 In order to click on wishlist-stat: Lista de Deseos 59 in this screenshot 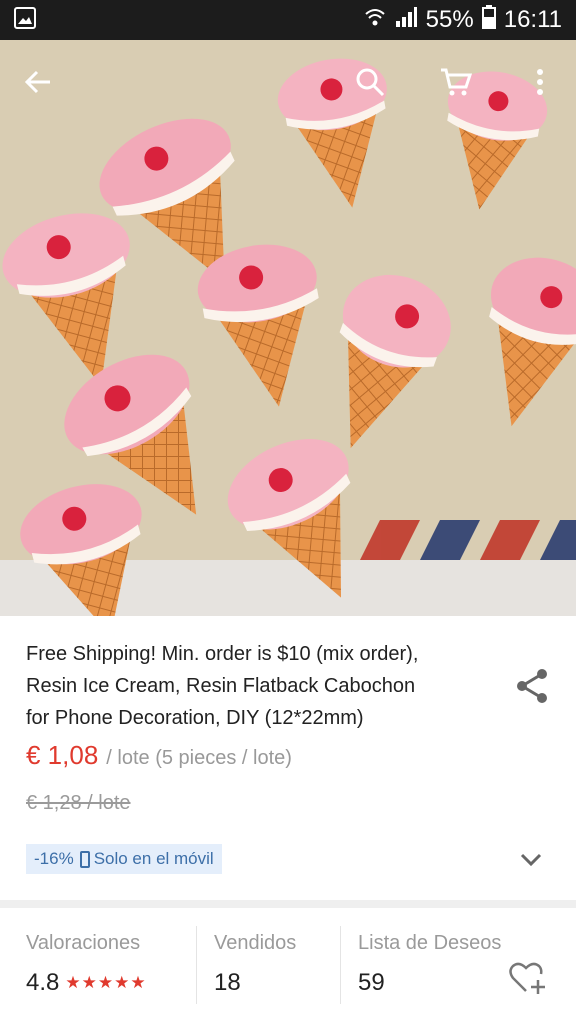, I will do `click(429, 964)`.